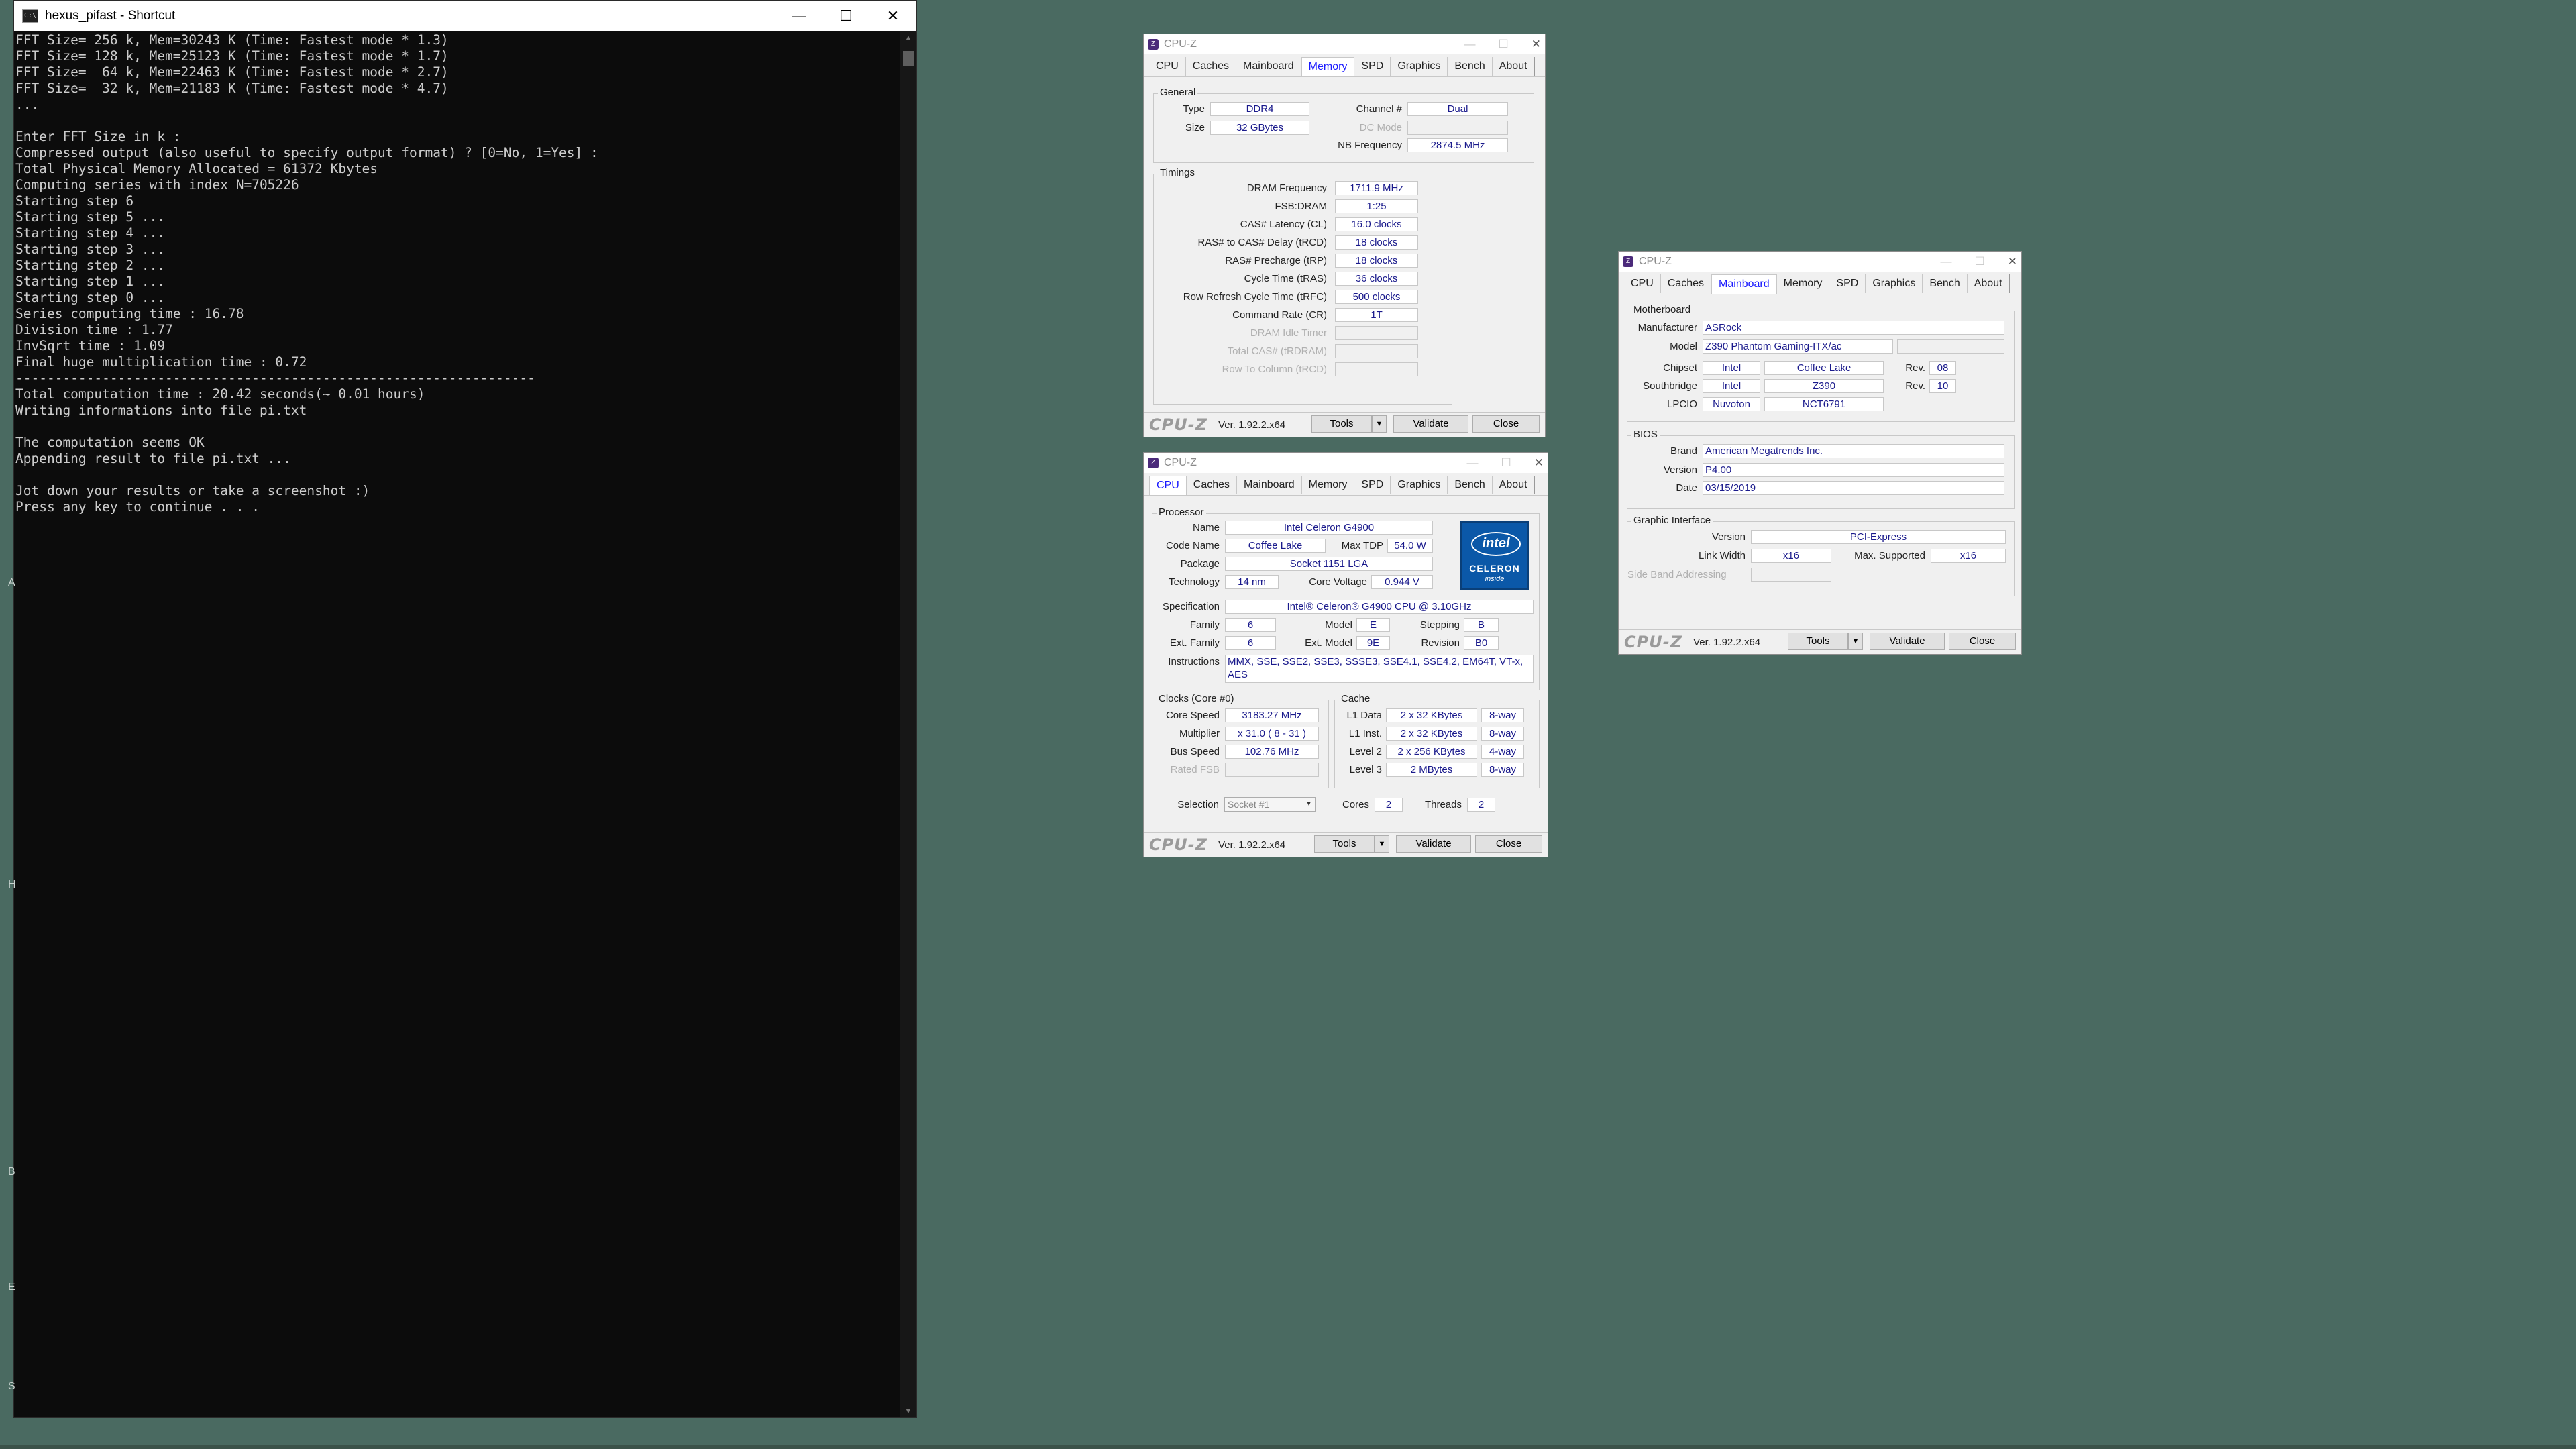 This screenshot has height=1449, width=2576. I want to click on console-scrollbar: ▲ ▼, so click(908, 724).